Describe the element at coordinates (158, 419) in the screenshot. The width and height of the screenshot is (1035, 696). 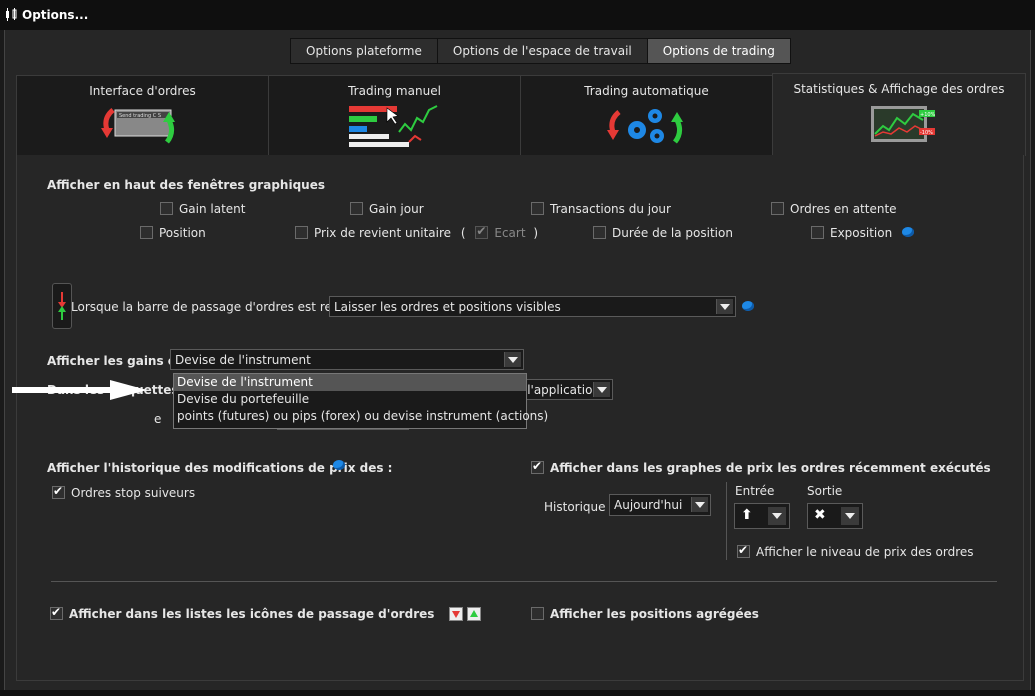
I see `row3-partial: e` at that location.